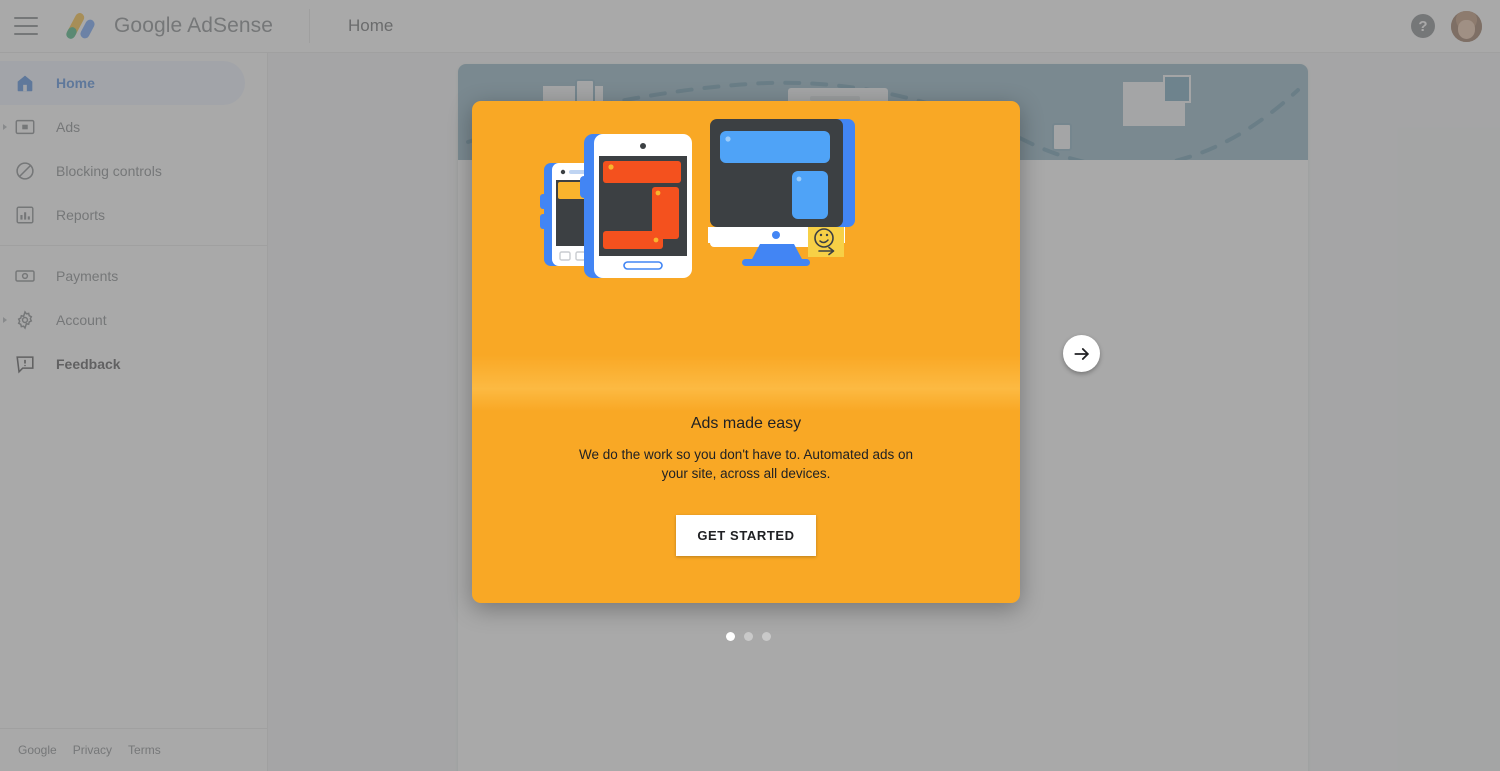  Describe the element at coordinates (746, 383) in the screenshot. I see `illustration-glow` at that location.